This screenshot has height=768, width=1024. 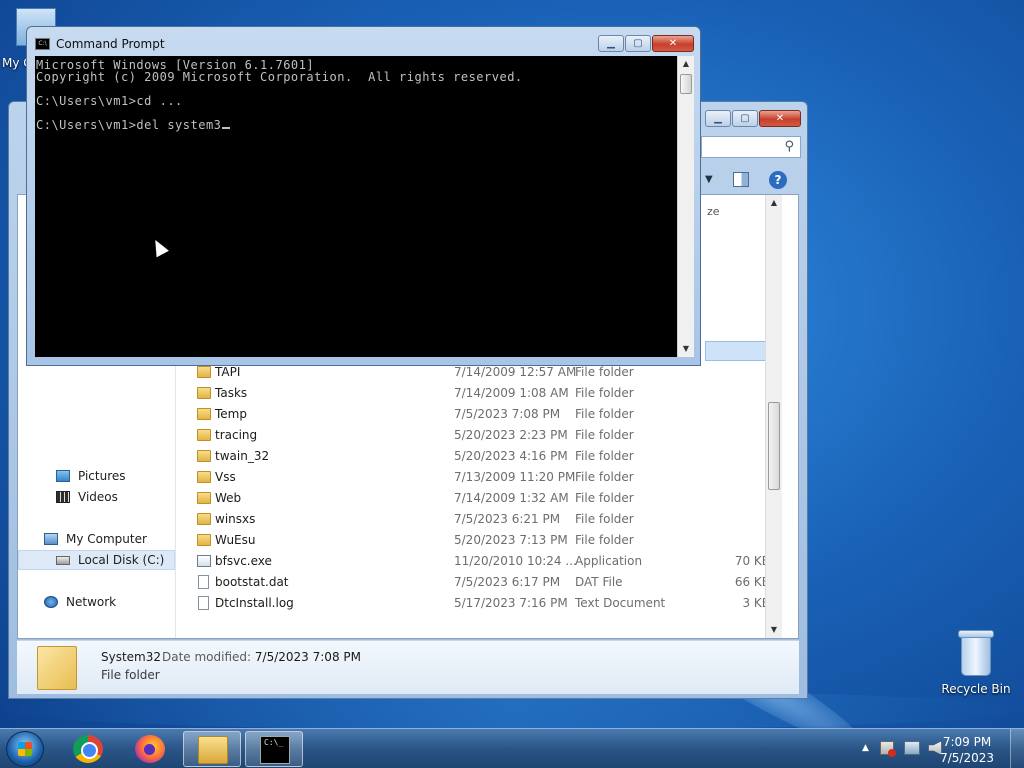 I want to click on explorer-minimize-button: ▁, so click(x=718, y=118).